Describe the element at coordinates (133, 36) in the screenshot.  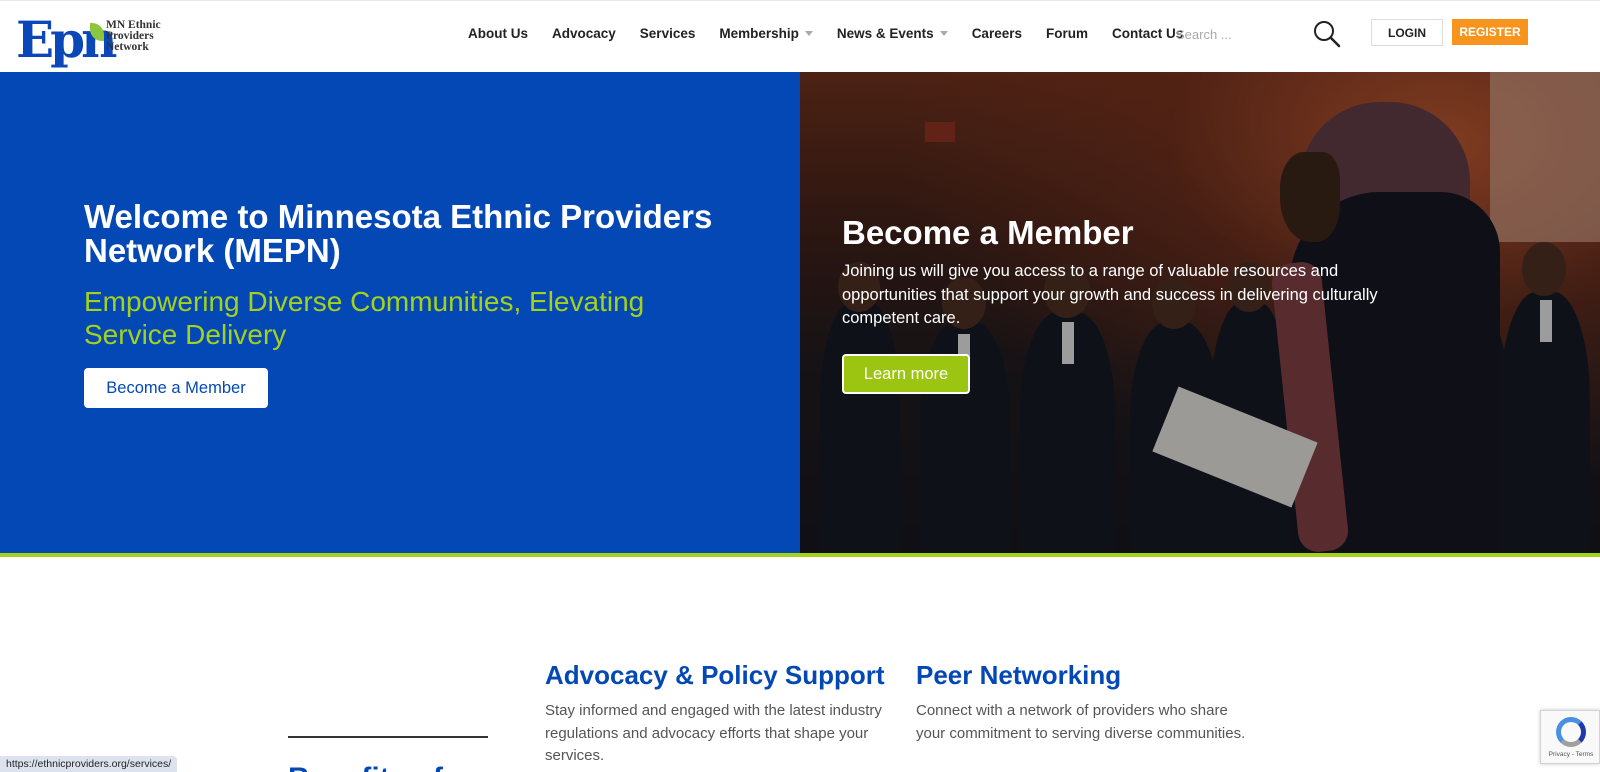
I see `logo-text: MN Ethnic Providers Network` at that location.